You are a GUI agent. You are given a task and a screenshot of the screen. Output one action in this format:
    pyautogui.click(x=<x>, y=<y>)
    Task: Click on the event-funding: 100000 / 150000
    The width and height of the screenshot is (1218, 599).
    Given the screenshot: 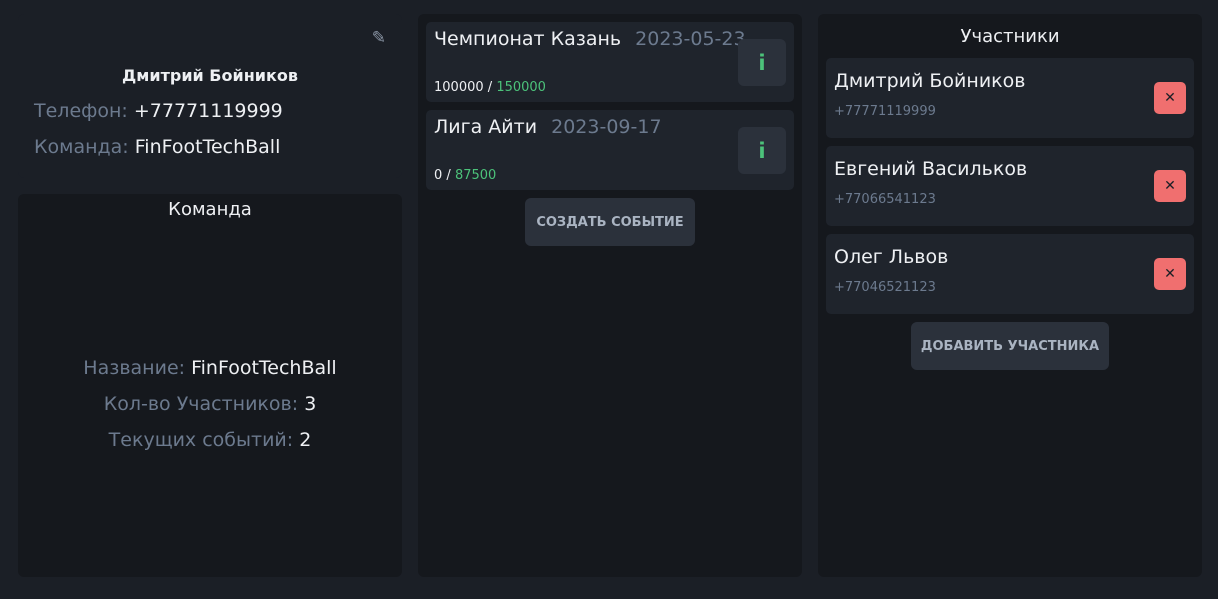 What is the action you would take?
    pyautogui.click(x=490, y=87)
    